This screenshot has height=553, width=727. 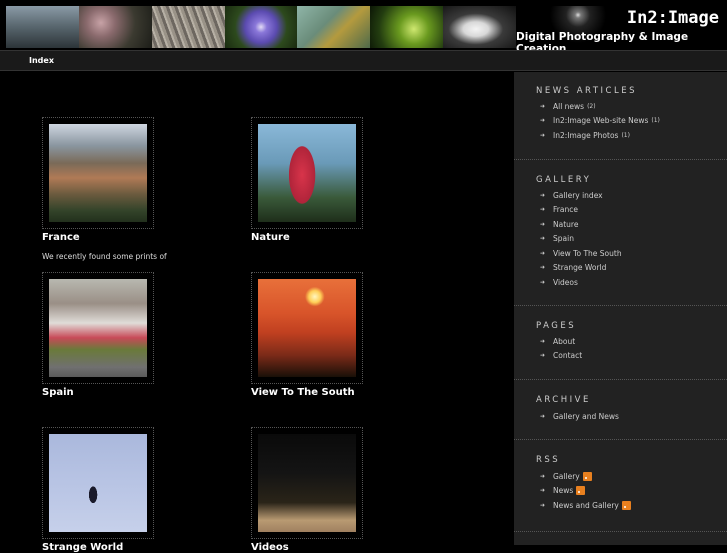 What do you see at coordinates (586, 91) in the screenshot?
I see `sidebar-news-heading: NEWS ARTICLES` at bounding box center [586, 91].